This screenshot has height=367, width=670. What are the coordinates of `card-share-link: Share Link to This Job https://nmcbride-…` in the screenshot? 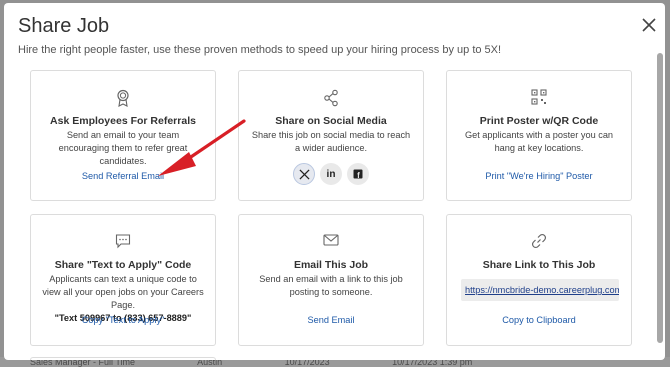 It's located at (539, 280).